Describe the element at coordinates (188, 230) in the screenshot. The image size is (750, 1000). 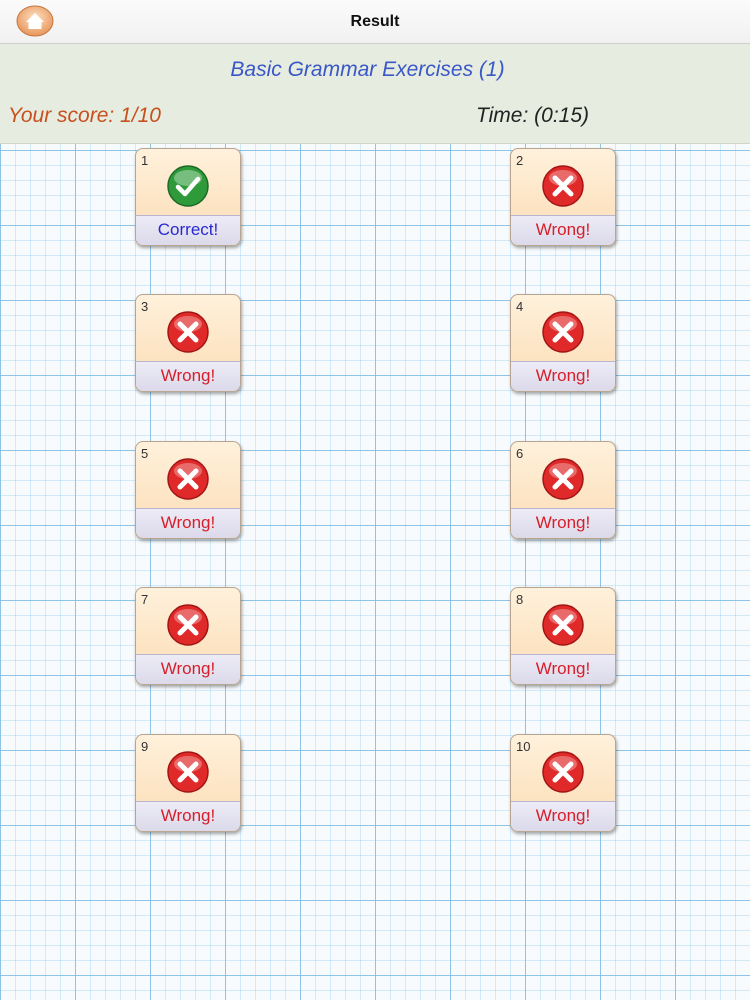
I see `result-label: Correct!` at that location.